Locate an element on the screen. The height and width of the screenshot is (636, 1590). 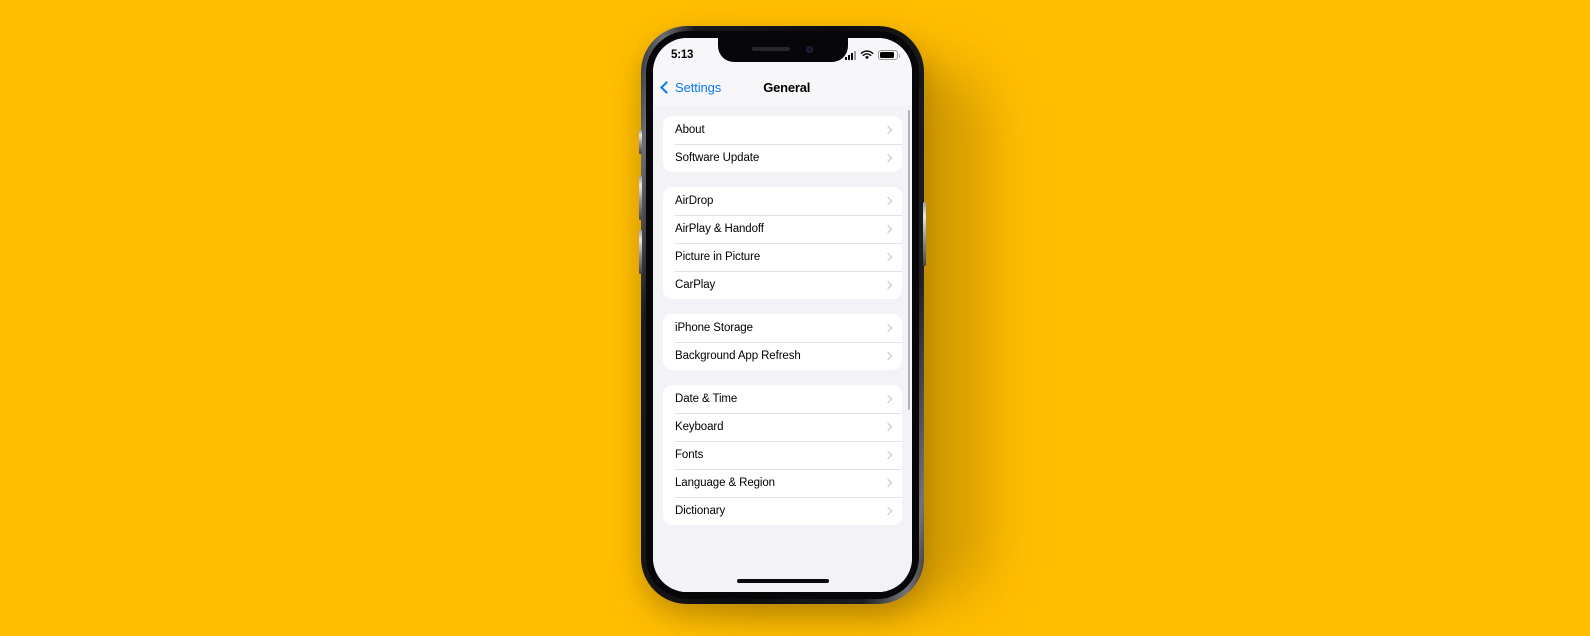
home-indicator is located at coordinates (782, 581).